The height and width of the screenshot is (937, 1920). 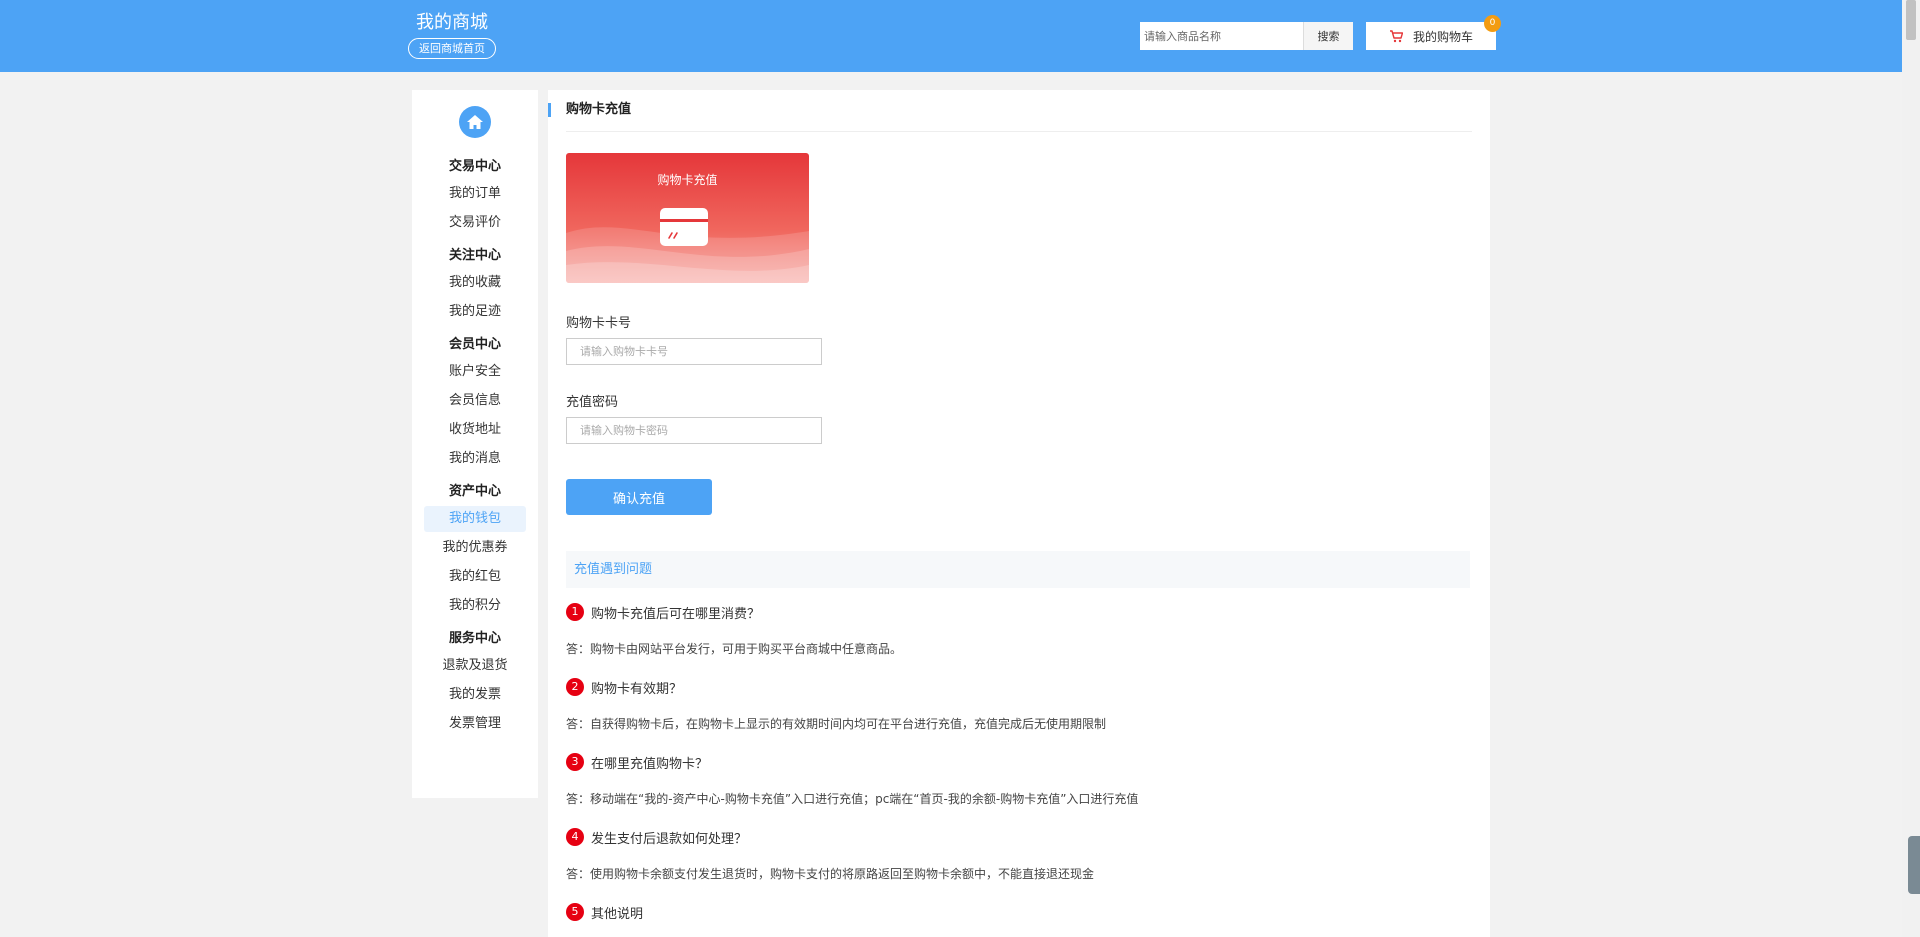 What do you see at coordinates (452, 22) in the screenshot?
I see `brand-title: 我的商城` at bounding box center [452, 22].